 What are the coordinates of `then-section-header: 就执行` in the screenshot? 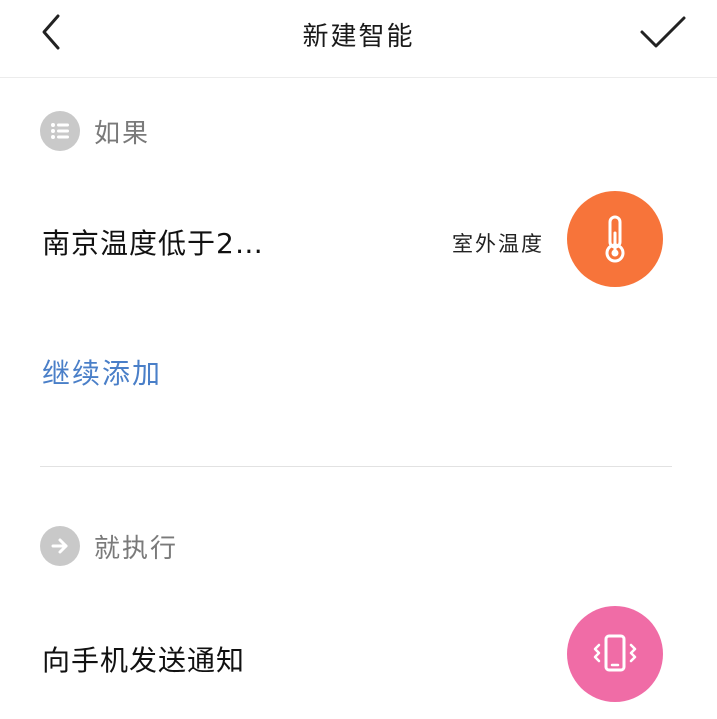 It's located at (109, 546).